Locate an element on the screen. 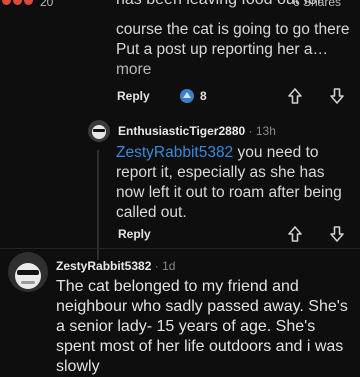 The height and width of the screenshot is (377, 360). status-number: 20 is located at coordinates (47, 4).